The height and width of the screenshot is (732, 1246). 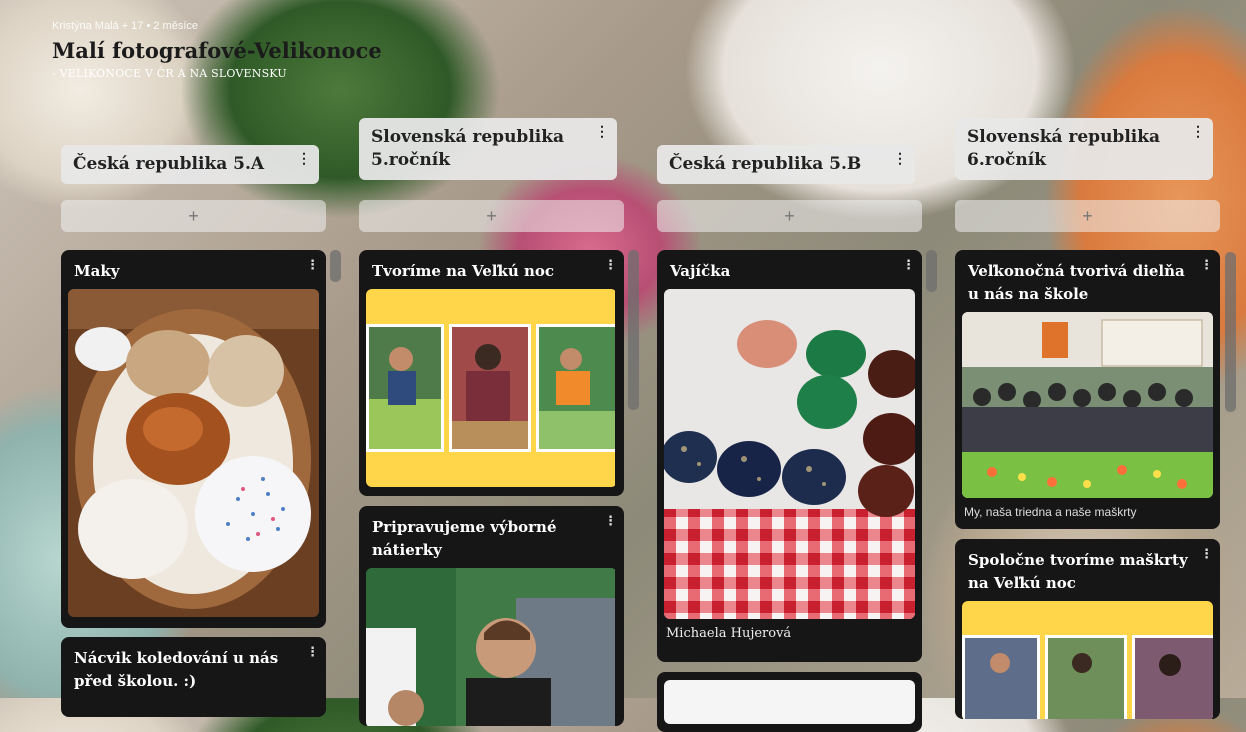 I want to click on post-card: ⋮, so click(x=789, y=702).